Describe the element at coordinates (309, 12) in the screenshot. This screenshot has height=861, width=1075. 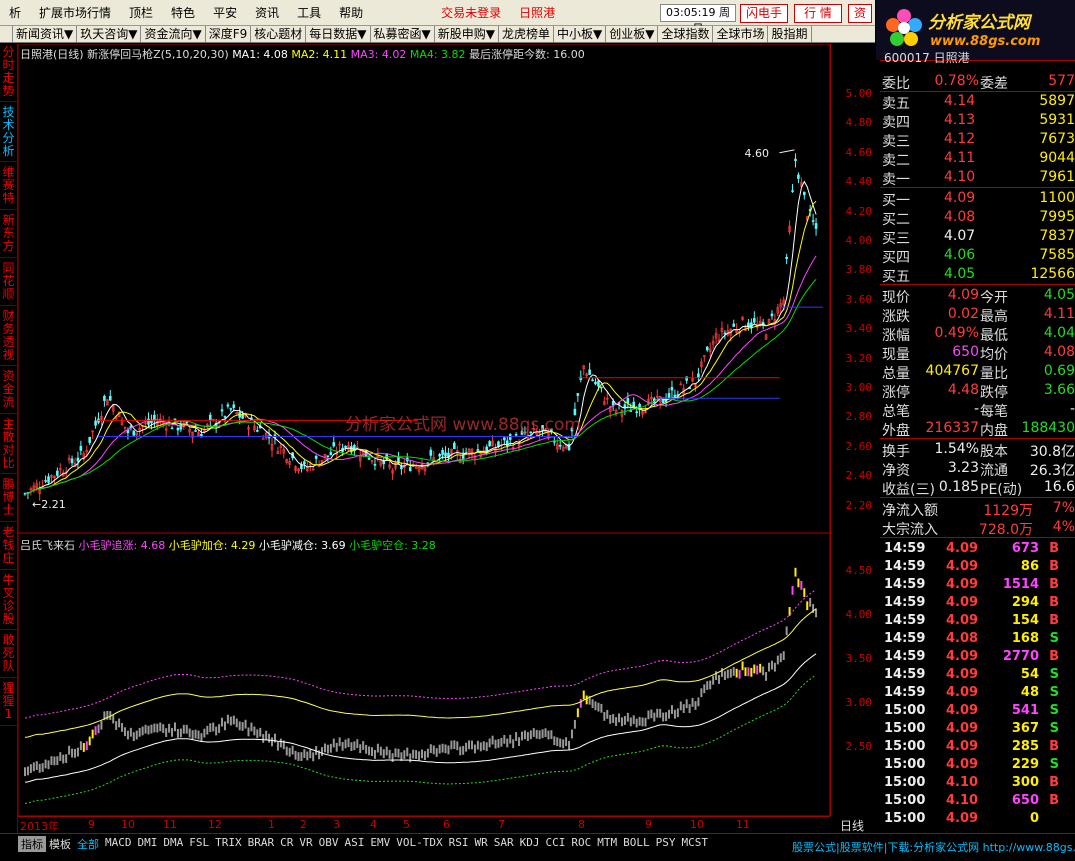
I see `menu-item-tools: 工具` at that location.